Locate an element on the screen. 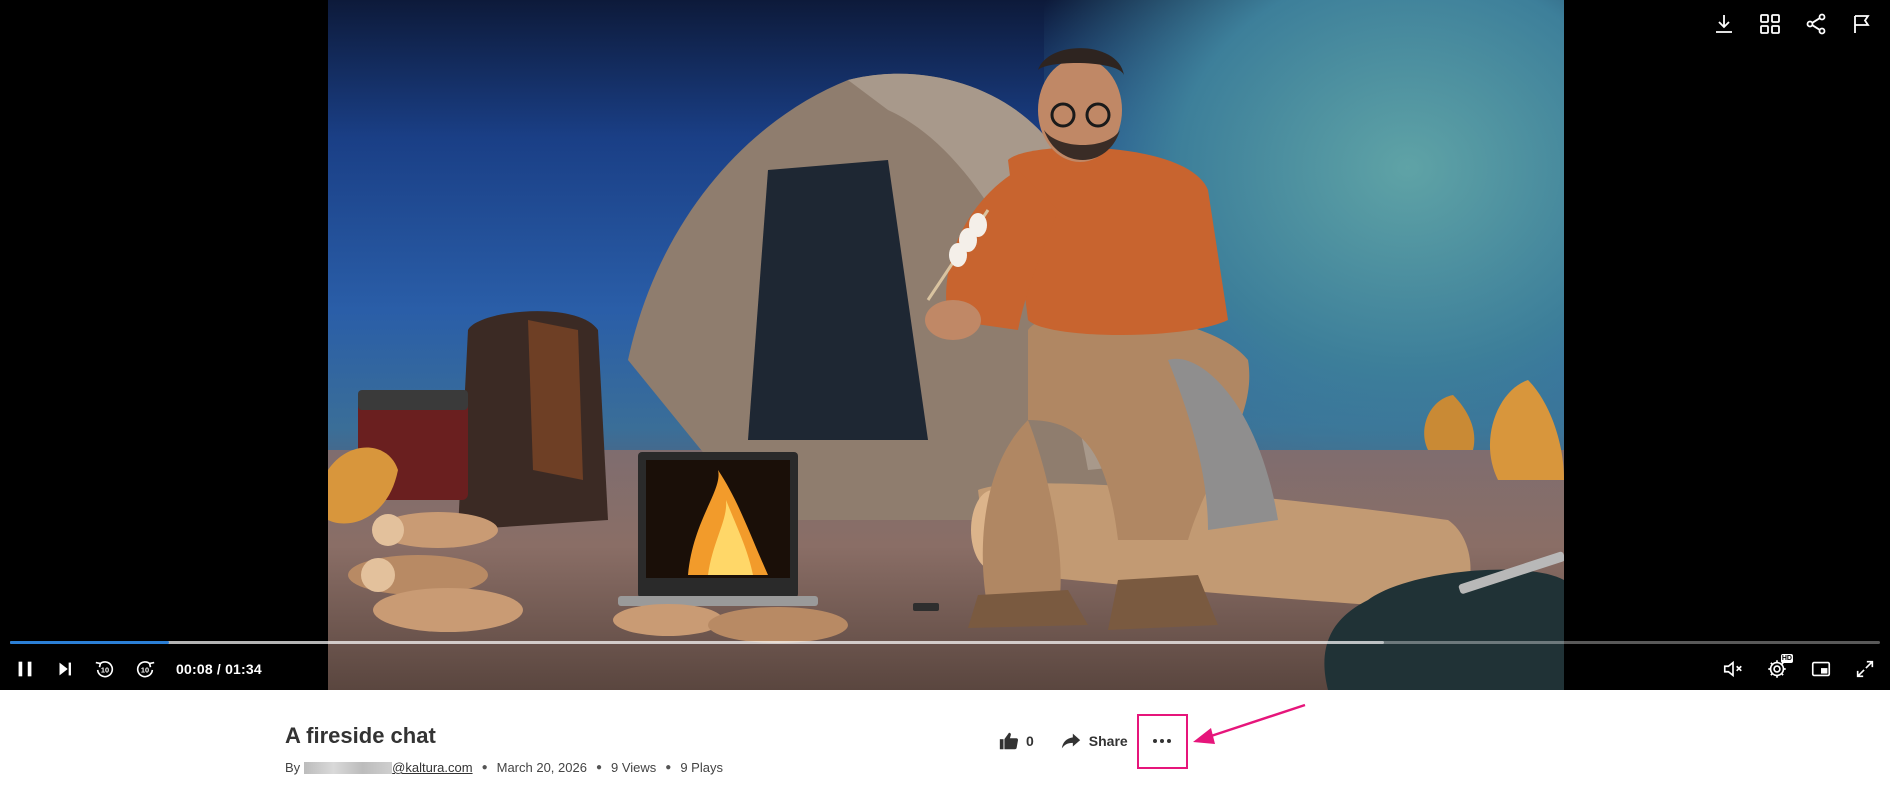 The height and width of the screenshot is (807, 1890). seek-bar-buffered is located at coordinates (697, 642).